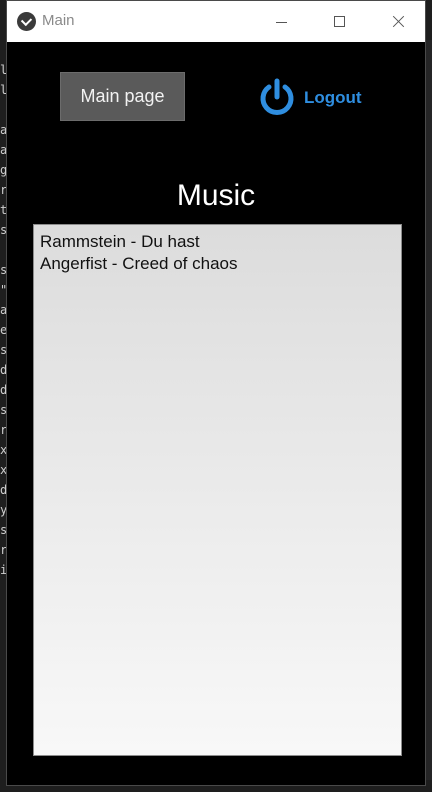 Image resolution: width=432 pixels, height=792 pixels. I want to click on list-item: Angerfist - Creed of chaos, so click(217, 264).